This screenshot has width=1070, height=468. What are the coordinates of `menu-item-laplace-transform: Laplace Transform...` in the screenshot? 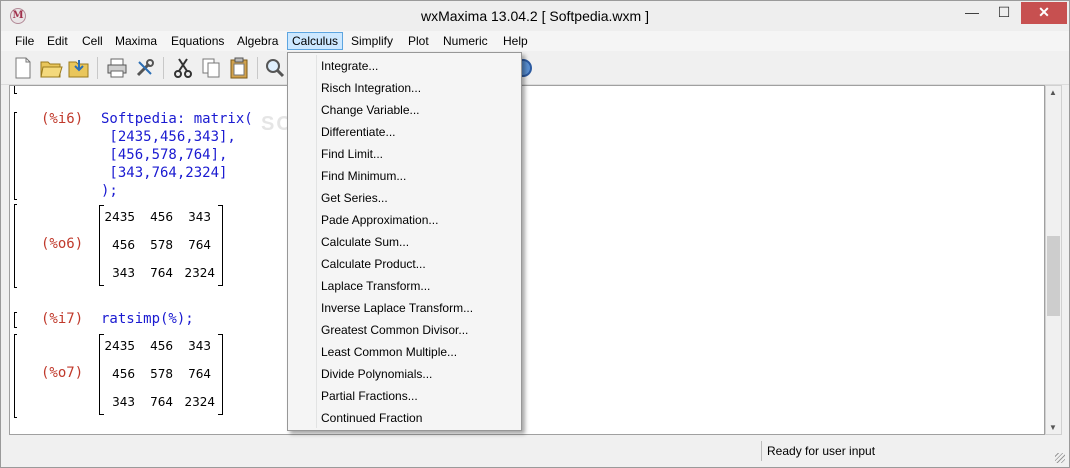 It's located at (375, 286).